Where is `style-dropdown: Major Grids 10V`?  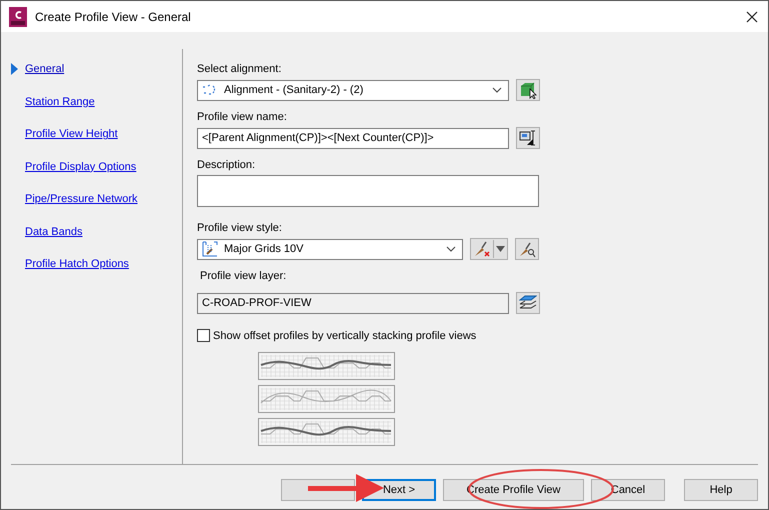
style-dropdown: Major Grids 10V is located at coordinates (330, 249).